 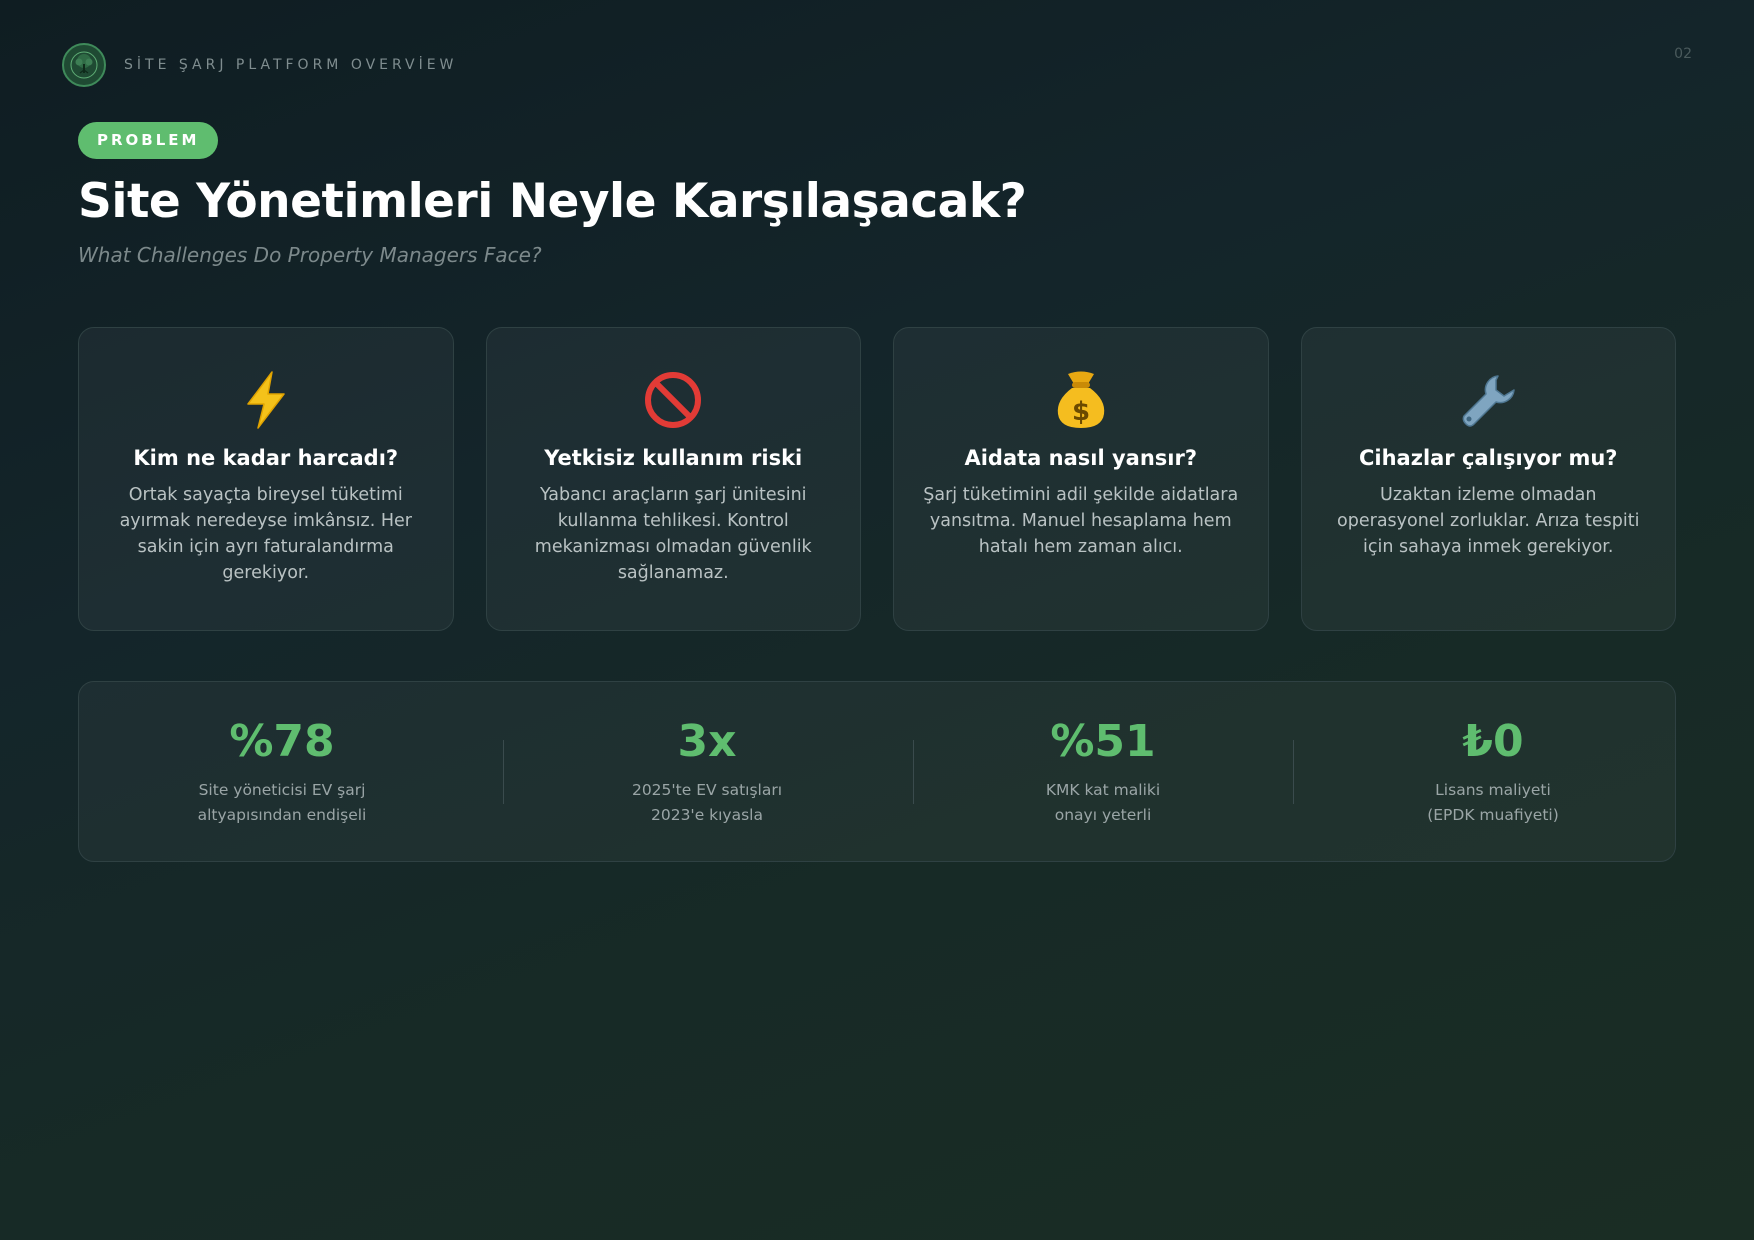 What do you see at coordinates (674, 400) in the screenshot?
I see `prohibited-icon` at bounding box center [674, 400].